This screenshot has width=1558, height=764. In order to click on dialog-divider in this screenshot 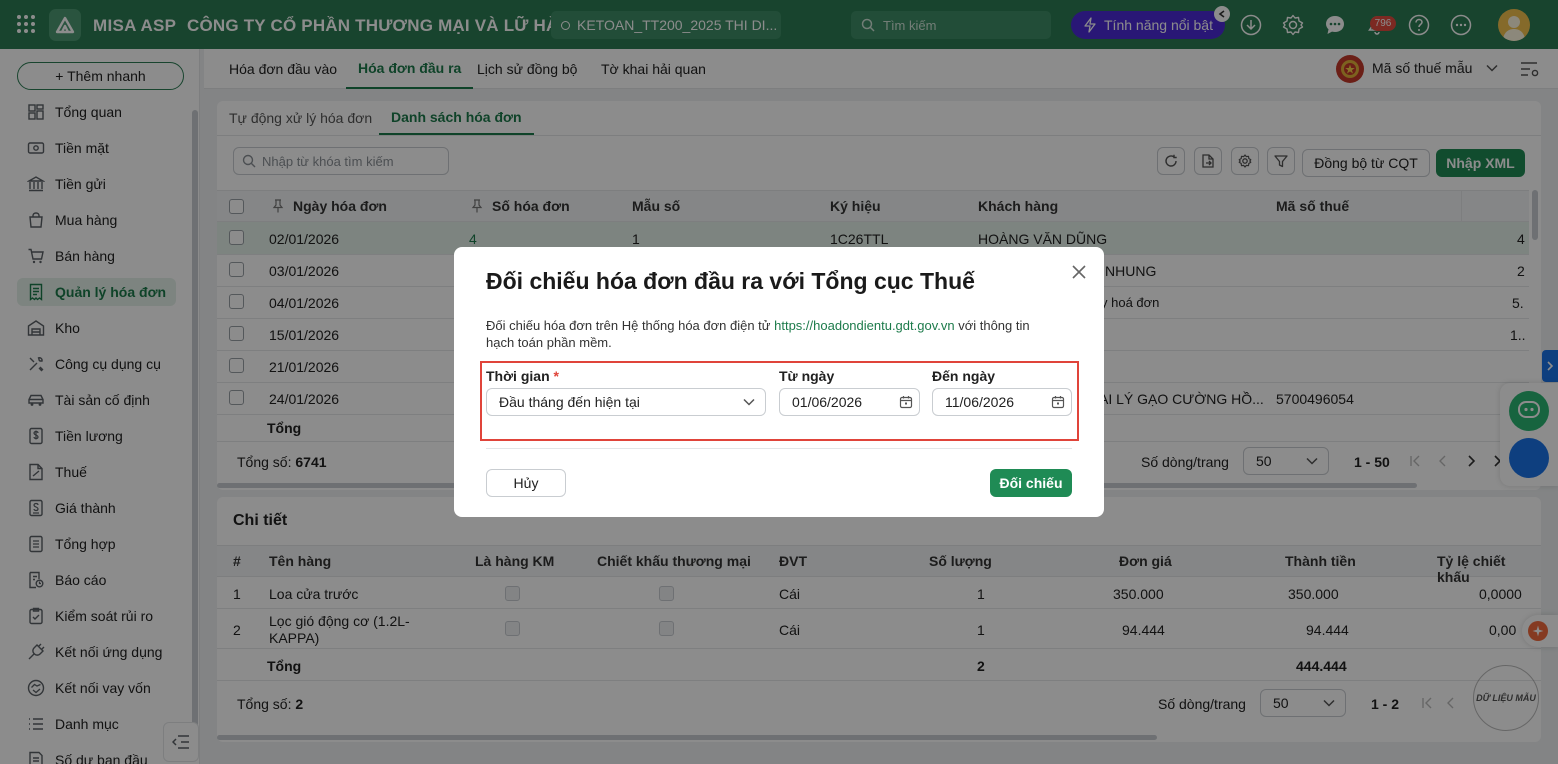, I will do `click(779, 448)`.